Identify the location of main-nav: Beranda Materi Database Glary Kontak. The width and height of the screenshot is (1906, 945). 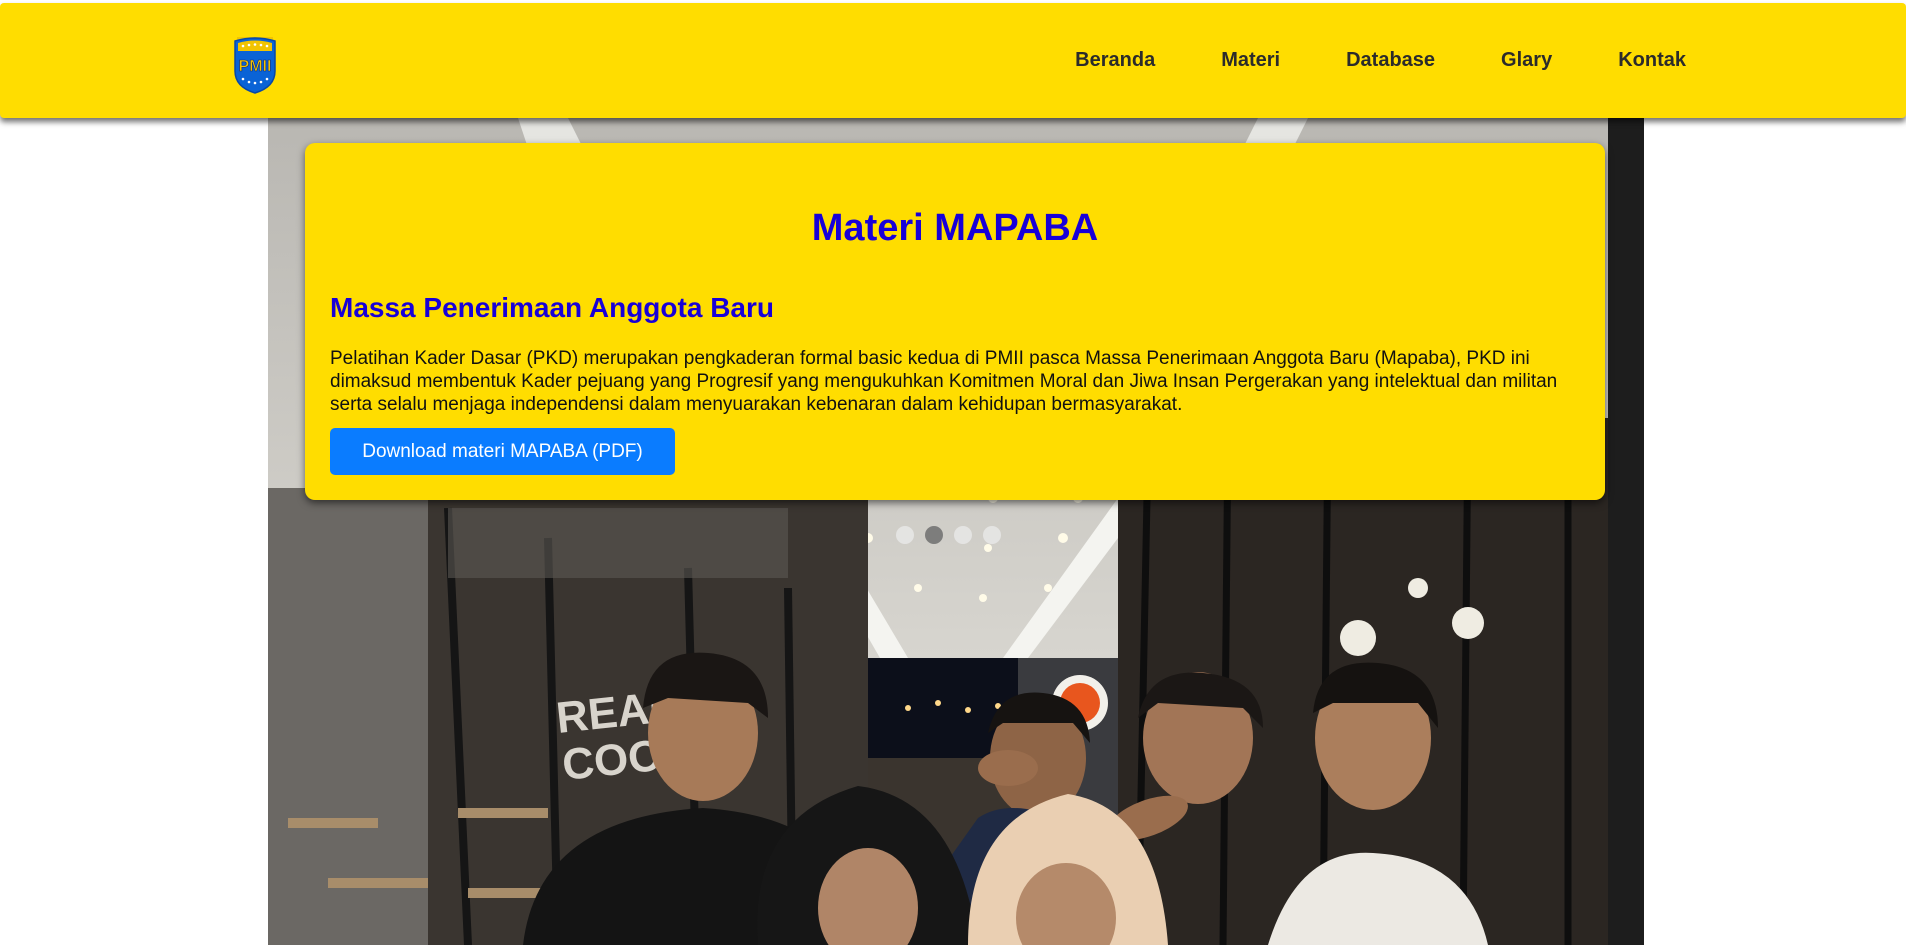
(1380, 60).